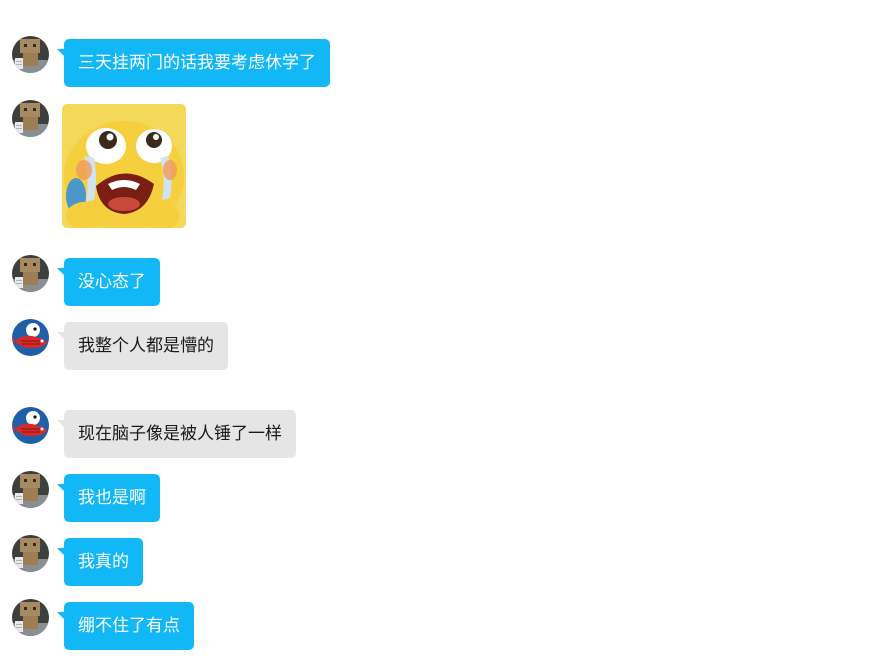  Describe the element at coordinates (142, 346) in the screenshot. I see `message-bubble: 我整个人都是懵的` at that location.